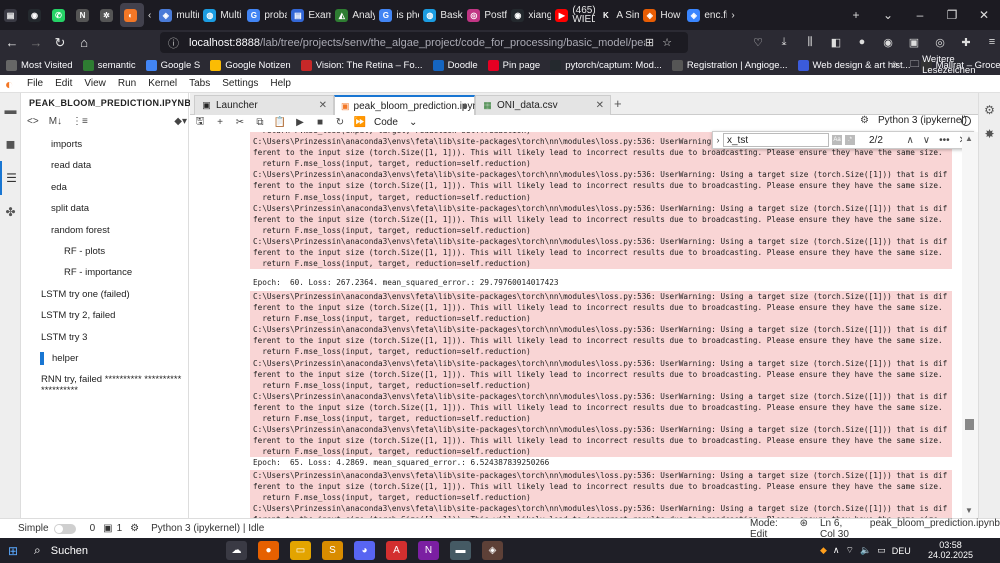 The image size is (1000, 563). I want to click on toc-item: LSTM try 3, so click(105, 337).